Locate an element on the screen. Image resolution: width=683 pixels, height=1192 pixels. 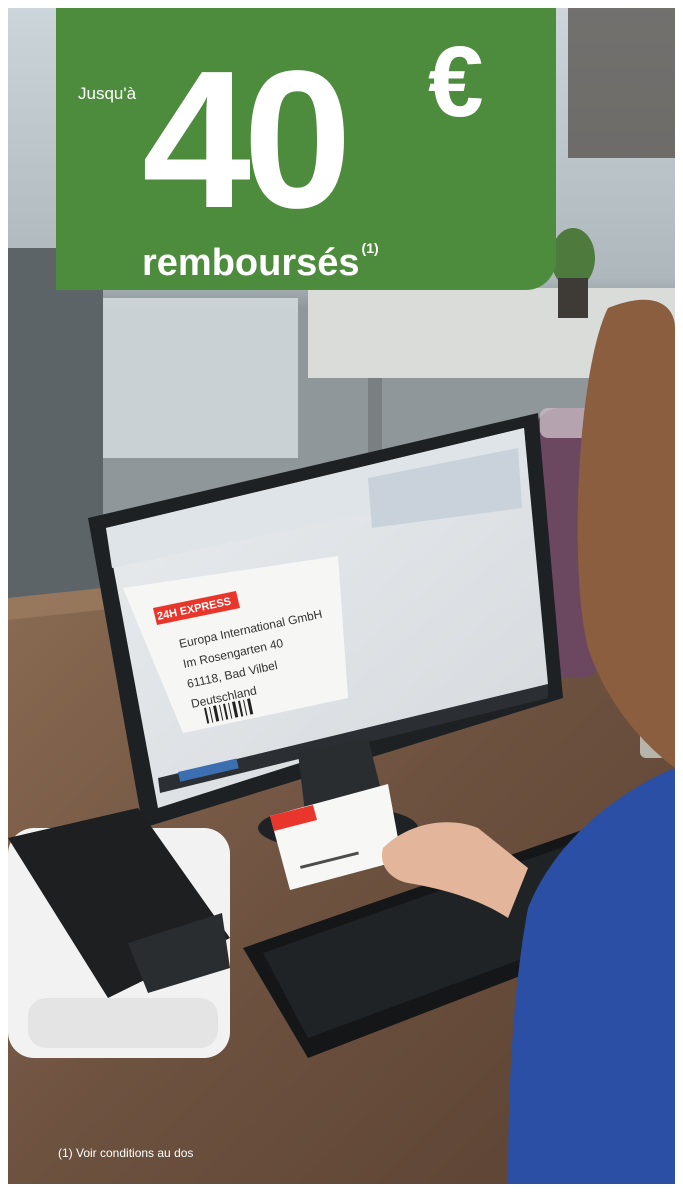
background-pillar is located at coordinates (55, 428).